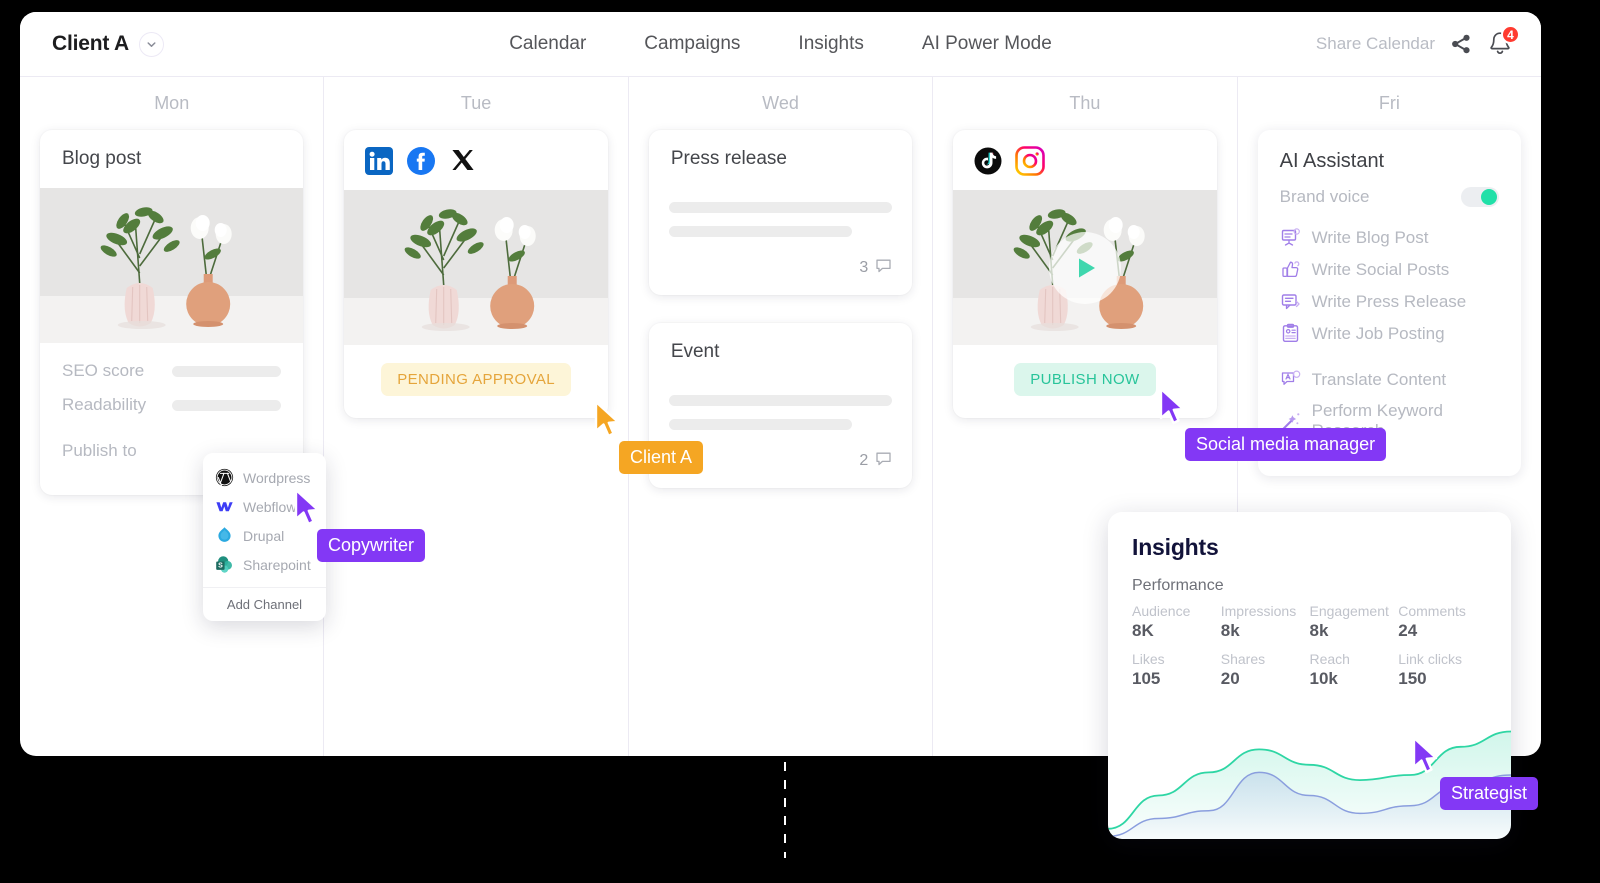 This screenshot has height=883, width=1600. What do you see at coordinates (780, 268) in the screenshot?
I see `comment-count: 3` at bounding box center [780, 268].